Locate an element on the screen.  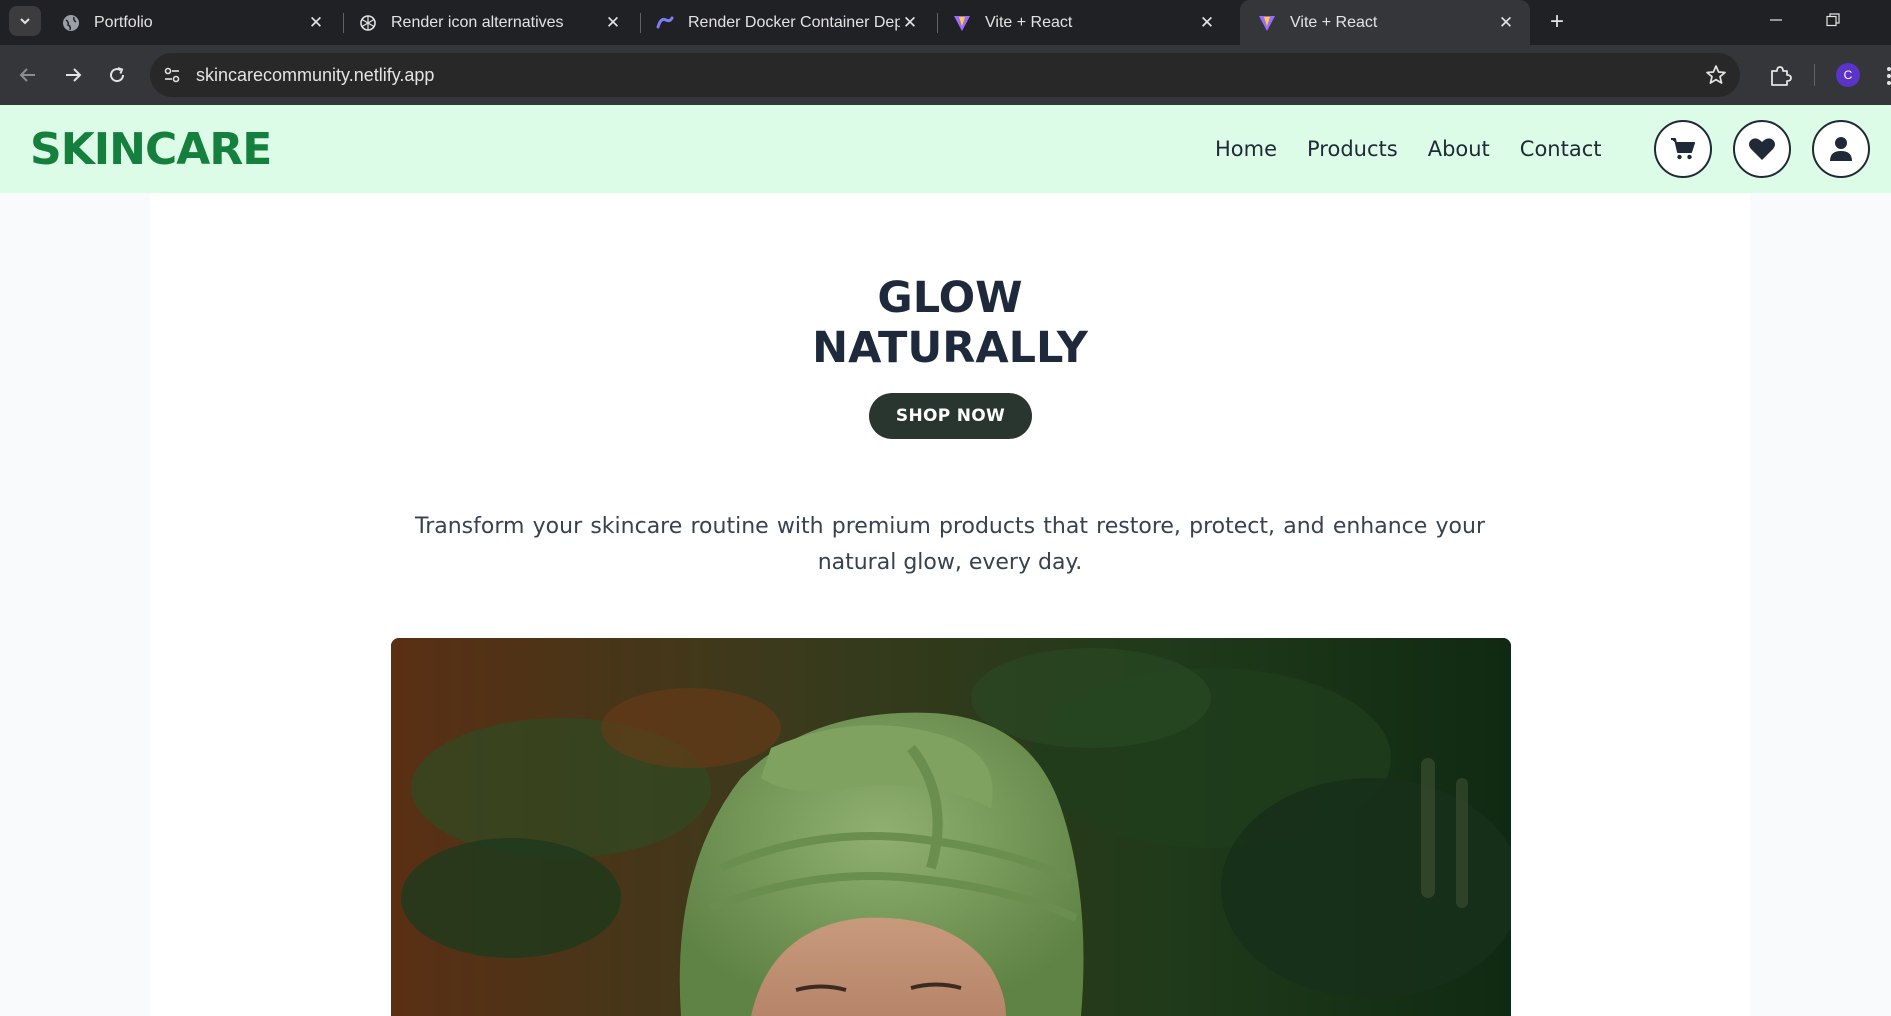
hero-title-line: GLOW is located at coordinates (950, 298).